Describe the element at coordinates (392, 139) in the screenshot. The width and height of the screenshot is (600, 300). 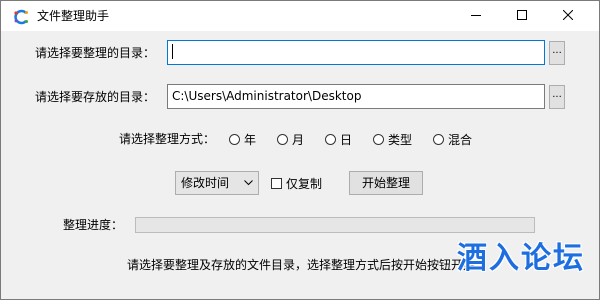
I see `radio-type: 类型` at that location.